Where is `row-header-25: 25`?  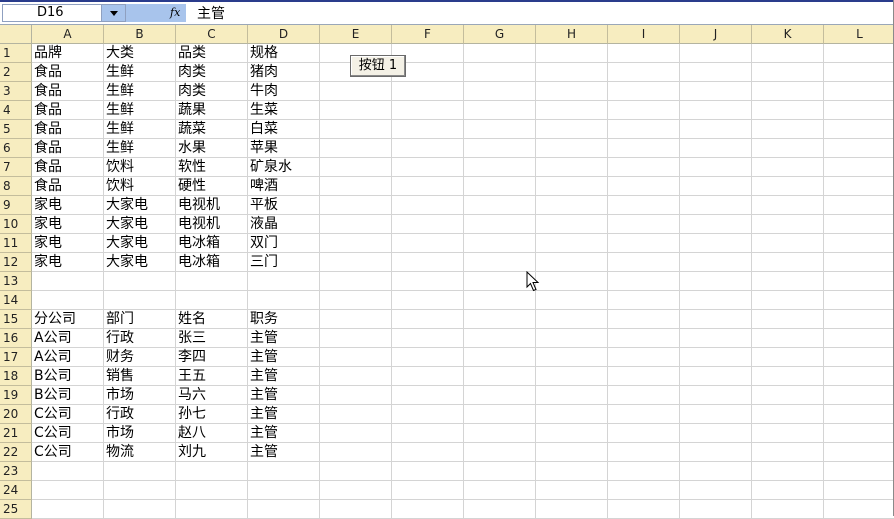
row-header-25: 25 is located at coordinates (16, 509).